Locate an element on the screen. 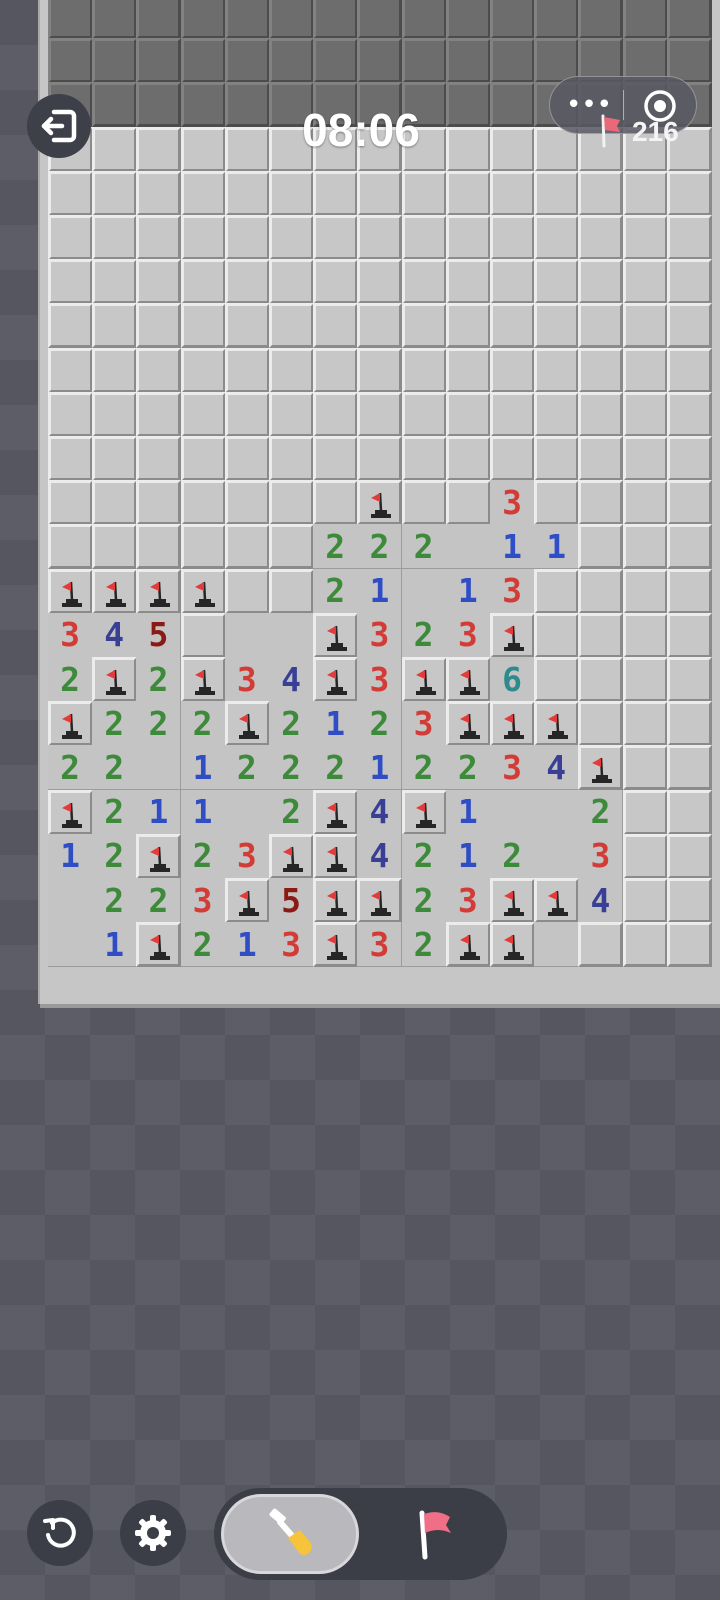 This screenshot has height=1600, width=720. settings-button is located at coordinates (153, 1533).